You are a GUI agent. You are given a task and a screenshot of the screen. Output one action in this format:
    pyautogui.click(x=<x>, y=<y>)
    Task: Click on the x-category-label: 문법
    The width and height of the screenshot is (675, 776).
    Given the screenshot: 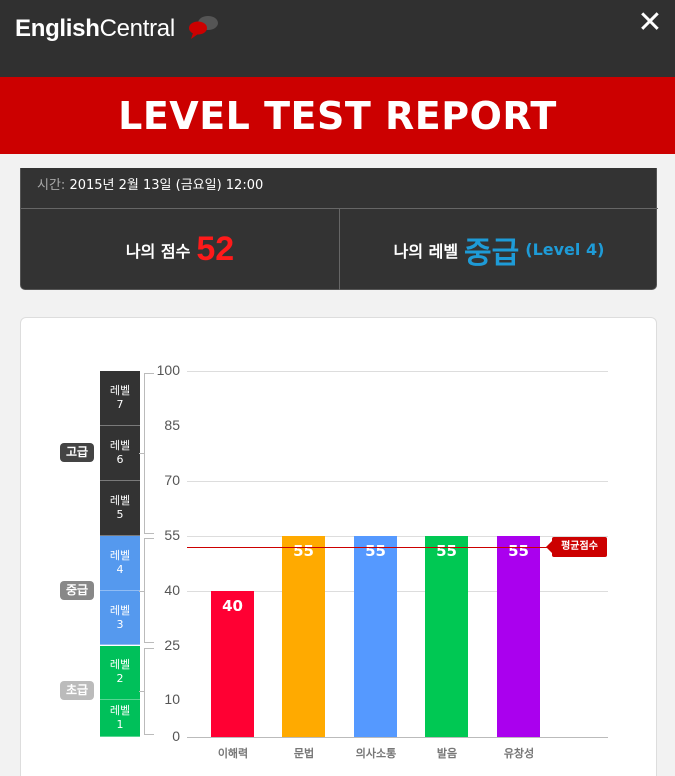 What is the action you would take?
    pyautogui.click(x=304, y=753)
    